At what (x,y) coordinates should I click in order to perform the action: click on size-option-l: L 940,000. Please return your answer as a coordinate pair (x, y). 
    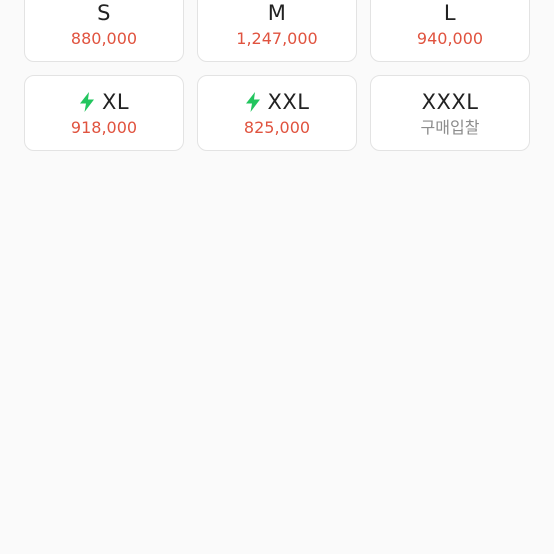
    Looking at the image, I should click on (450, 31).